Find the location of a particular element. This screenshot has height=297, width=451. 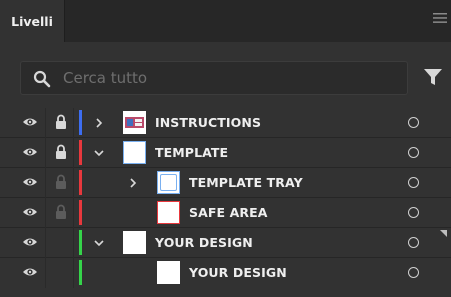

layer-row-safe-area: SAFE AREA is located at coordinates (225, 213).